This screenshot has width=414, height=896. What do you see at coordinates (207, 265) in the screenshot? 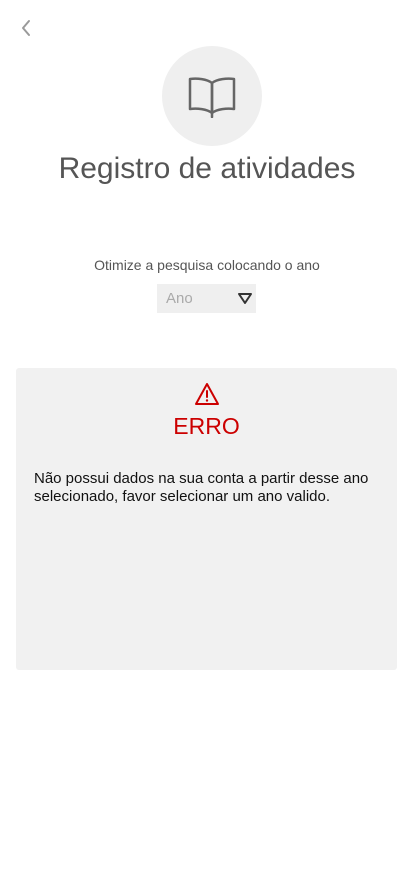
I see `filter-hint: Otimize a pesquisa colocando o ano` at bounding box center [207, 265].